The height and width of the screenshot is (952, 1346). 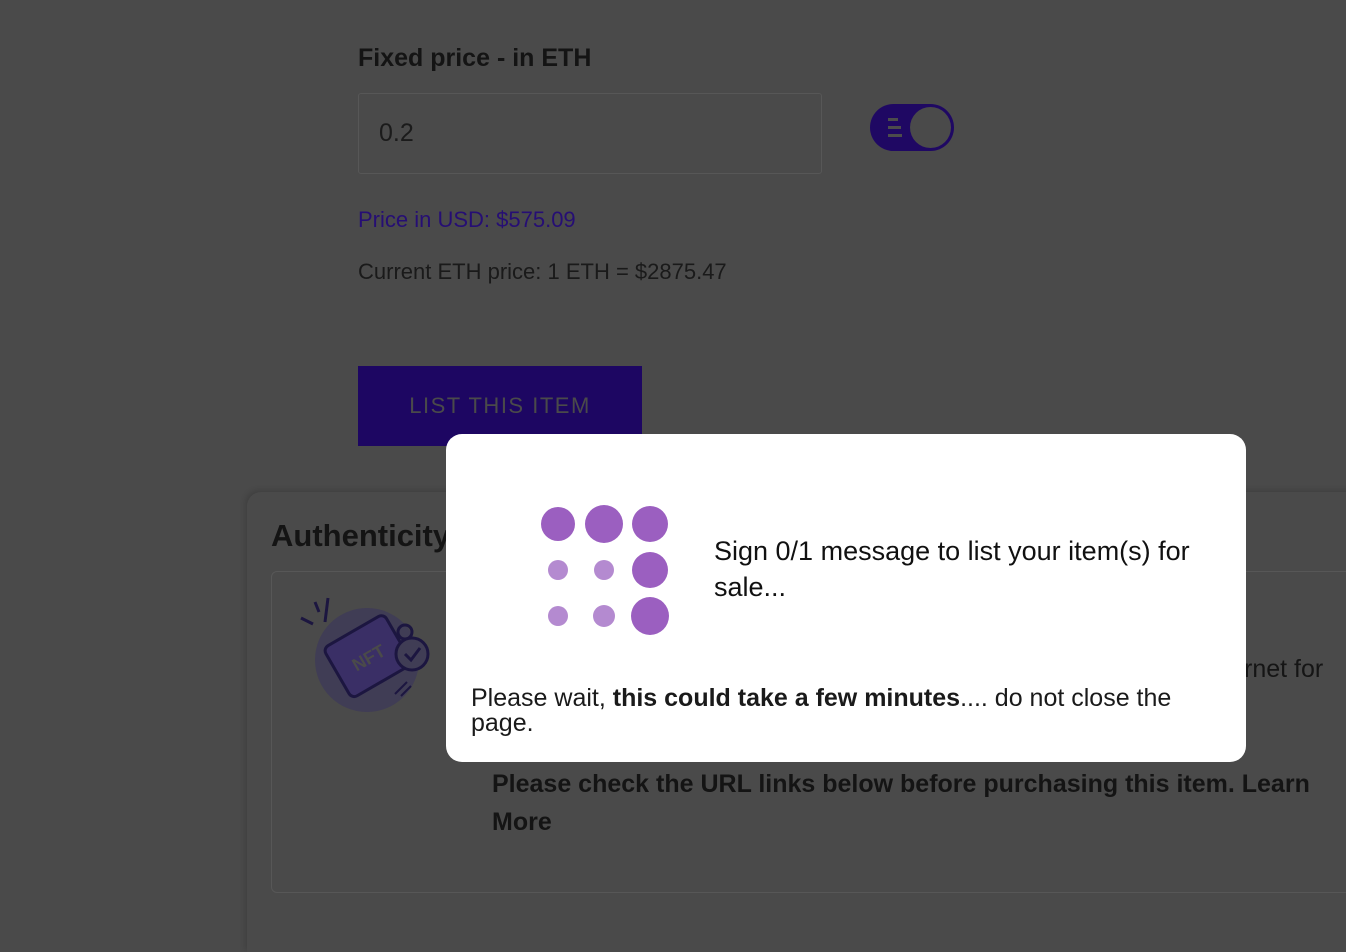 I want to click on modal-note-bold: this could take a few minutes, so click(x=786, y=698).